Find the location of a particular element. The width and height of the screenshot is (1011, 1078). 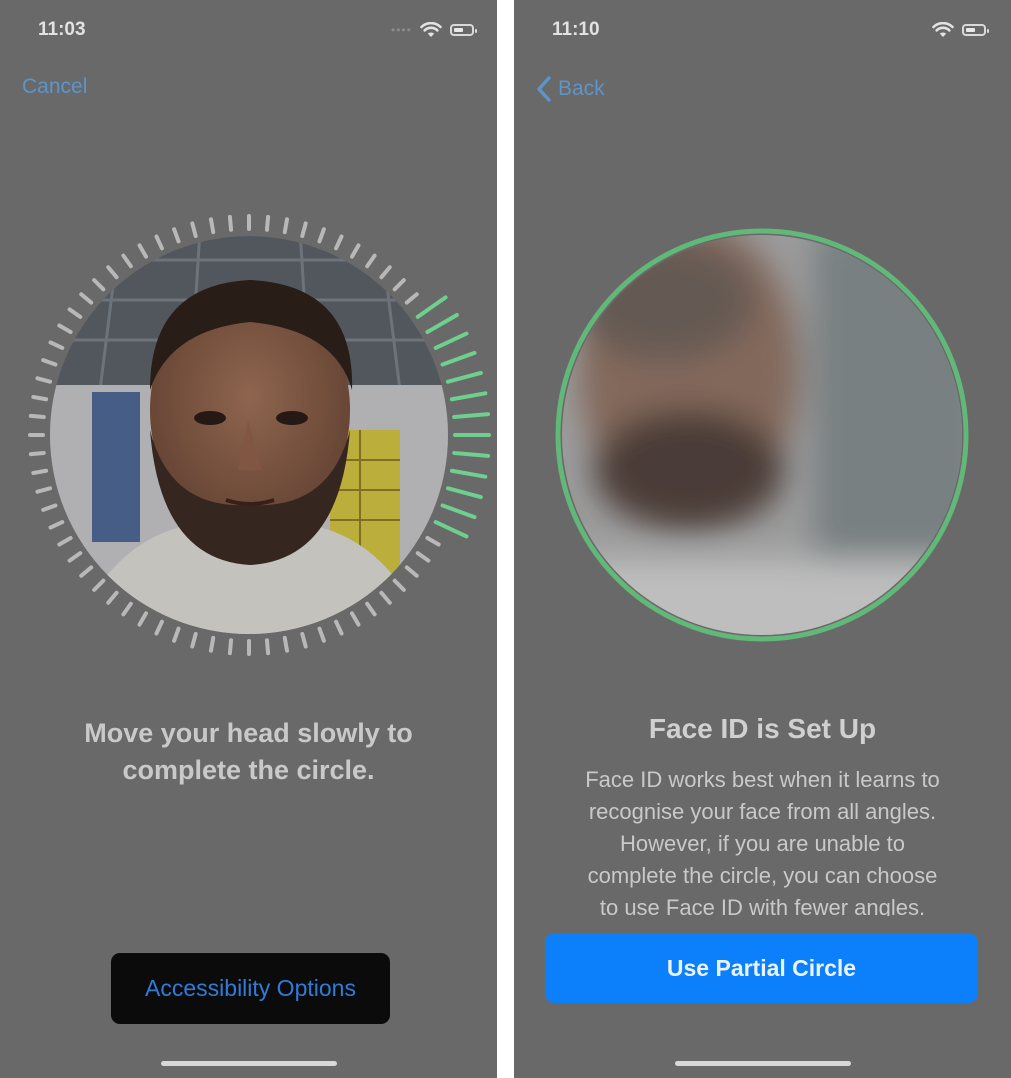

signal-dots-icon: •••• is located at coordinates (401, 30).